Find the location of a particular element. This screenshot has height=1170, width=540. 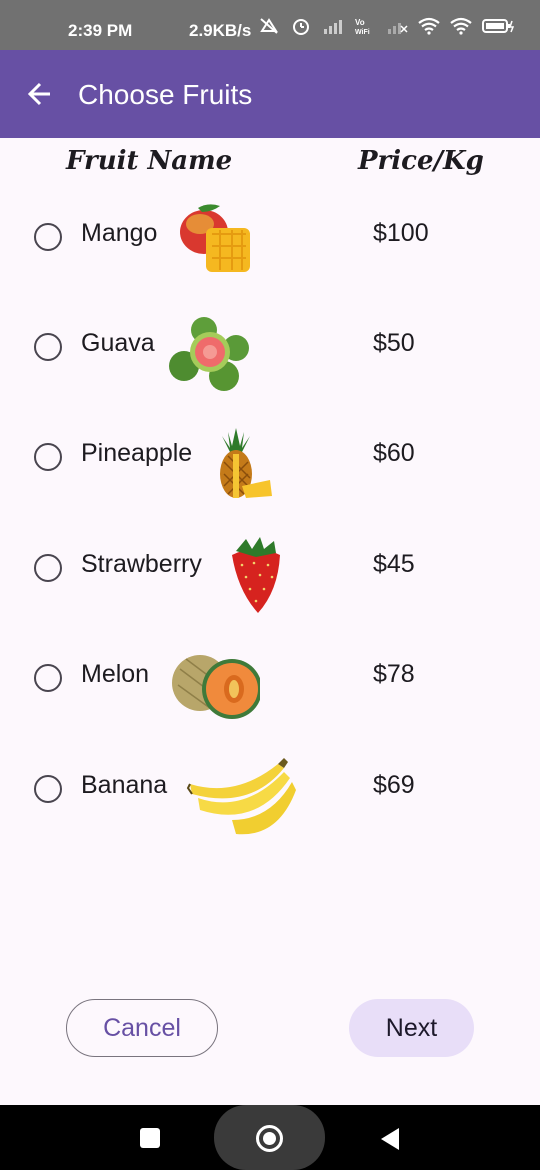

status-time: 2:39 PM is located at coordinates (100, 30).